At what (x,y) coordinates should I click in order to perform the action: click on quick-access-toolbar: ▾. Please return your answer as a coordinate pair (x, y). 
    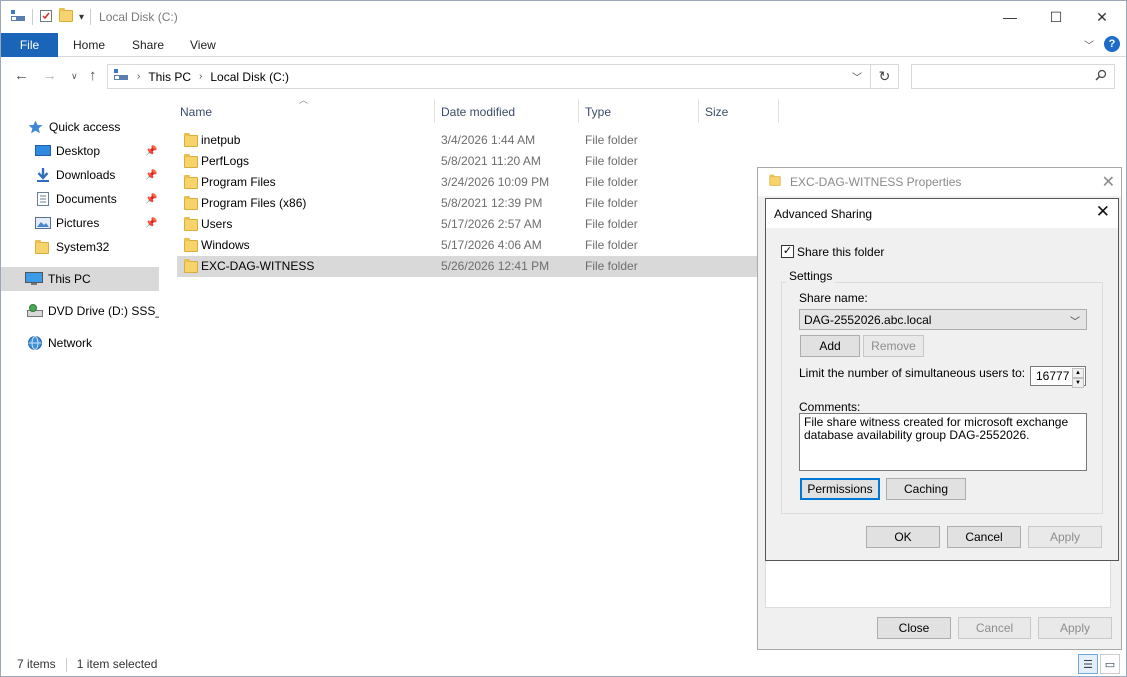
    Looking at the image, I should click on (51, 16).